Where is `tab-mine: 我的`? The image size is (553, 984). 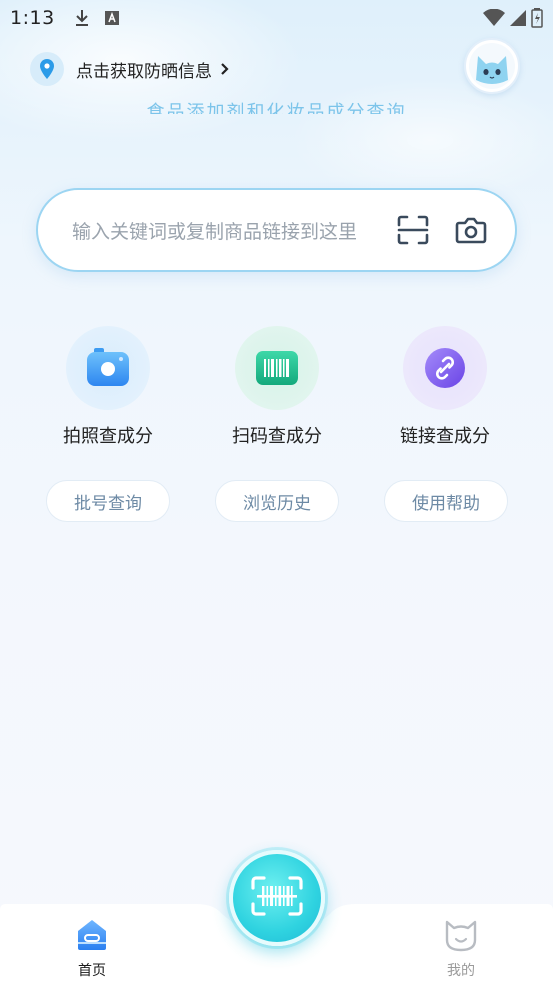 tab-mine: 我的 is located at coordinates (461, 949).